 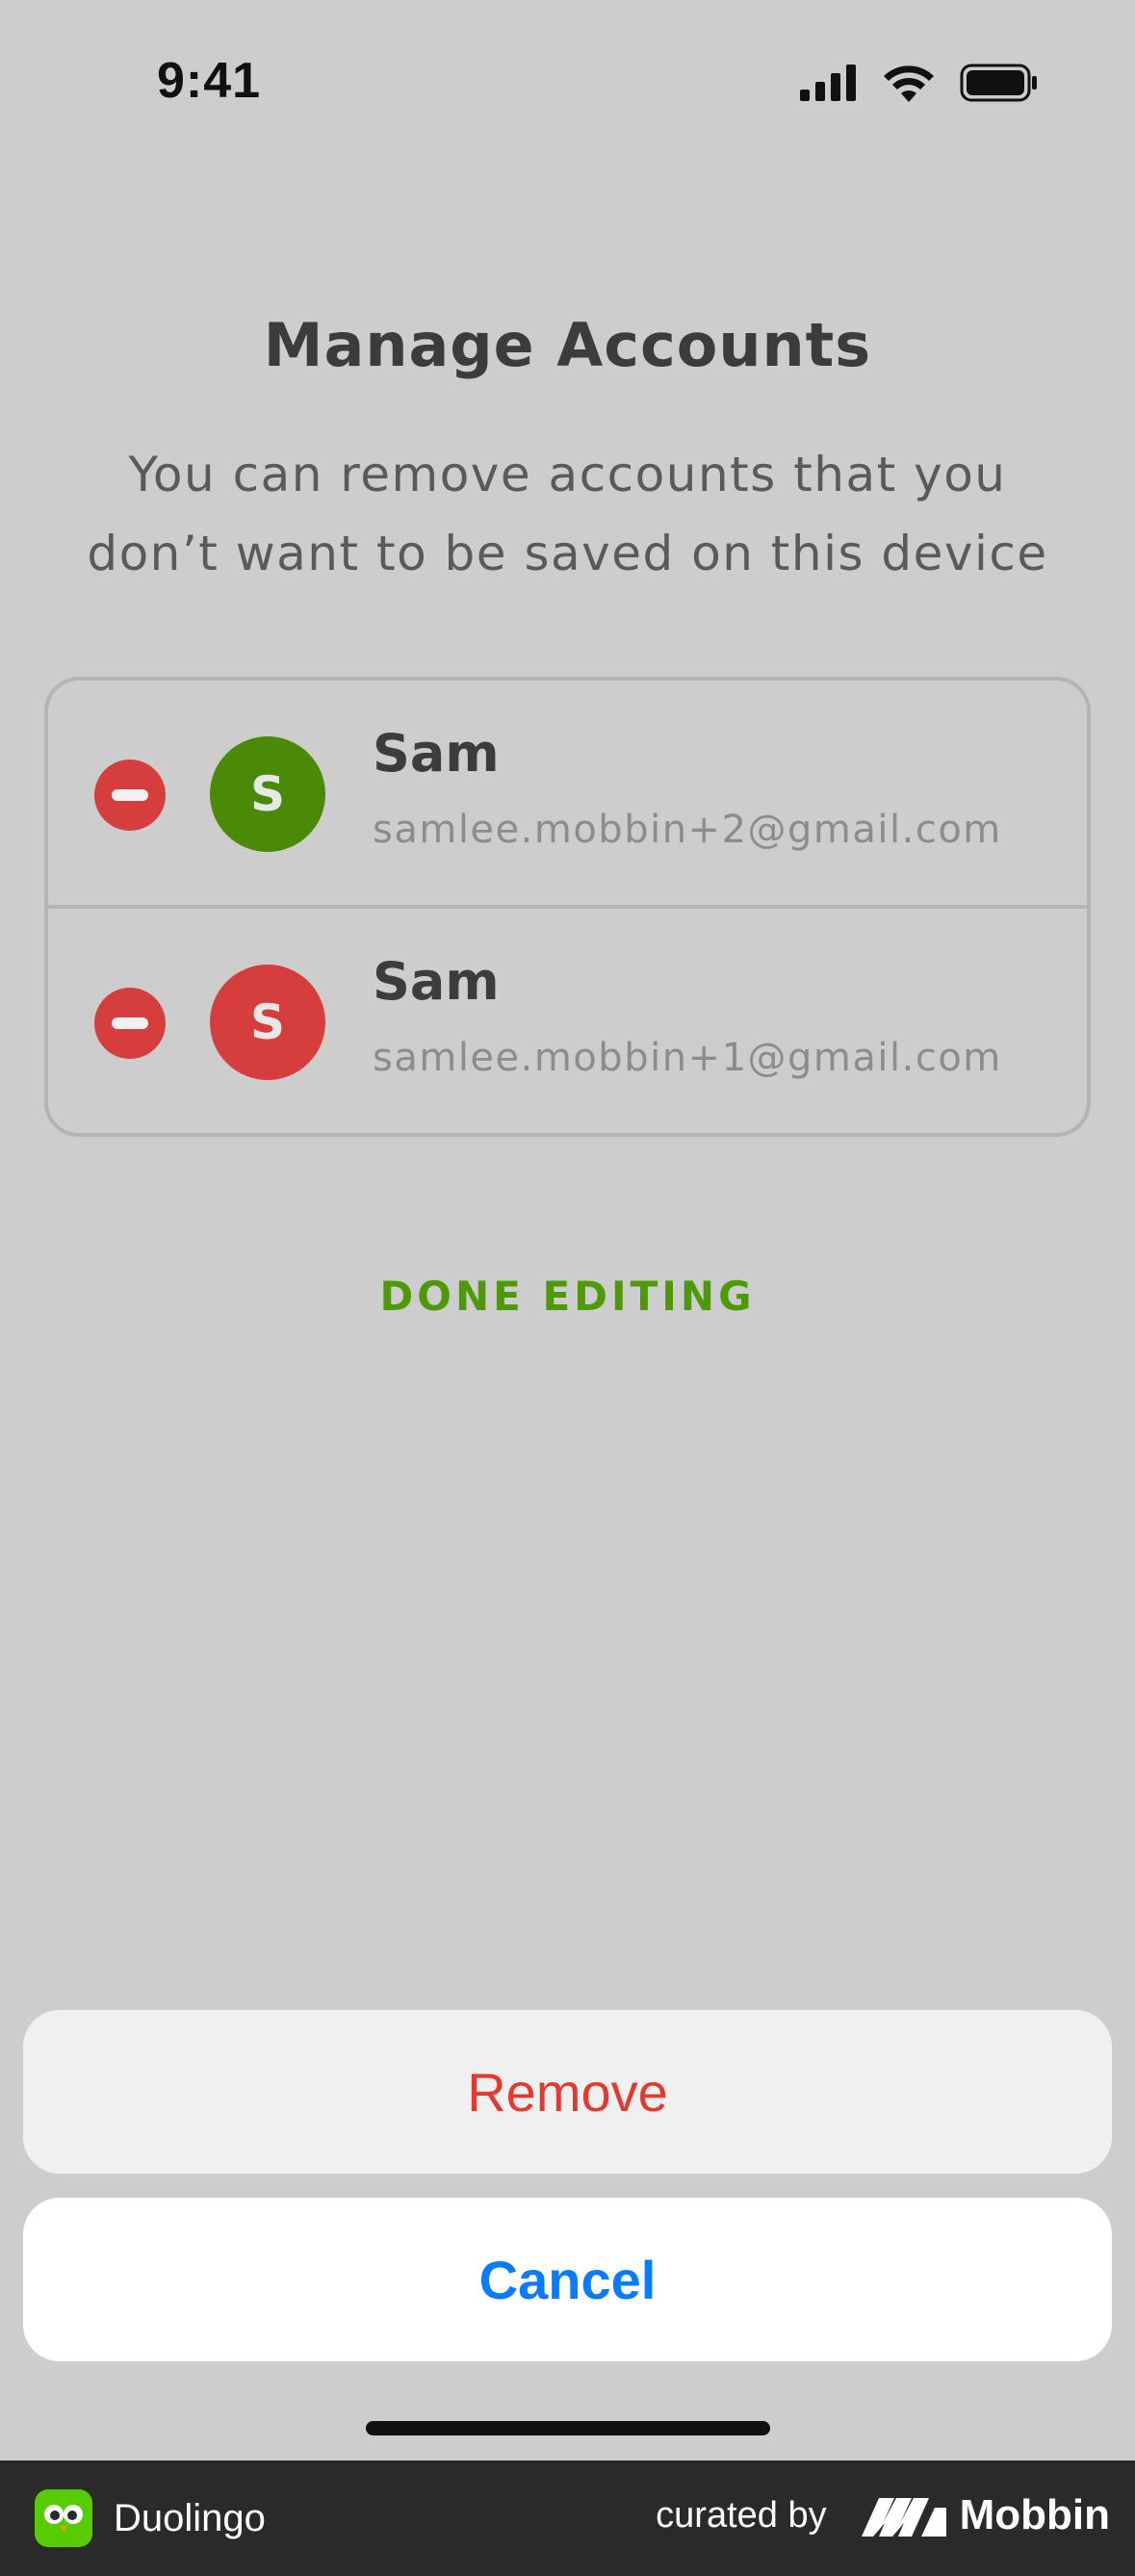 I want to click on cellular-signal-icon, so click(x=828, y=82).